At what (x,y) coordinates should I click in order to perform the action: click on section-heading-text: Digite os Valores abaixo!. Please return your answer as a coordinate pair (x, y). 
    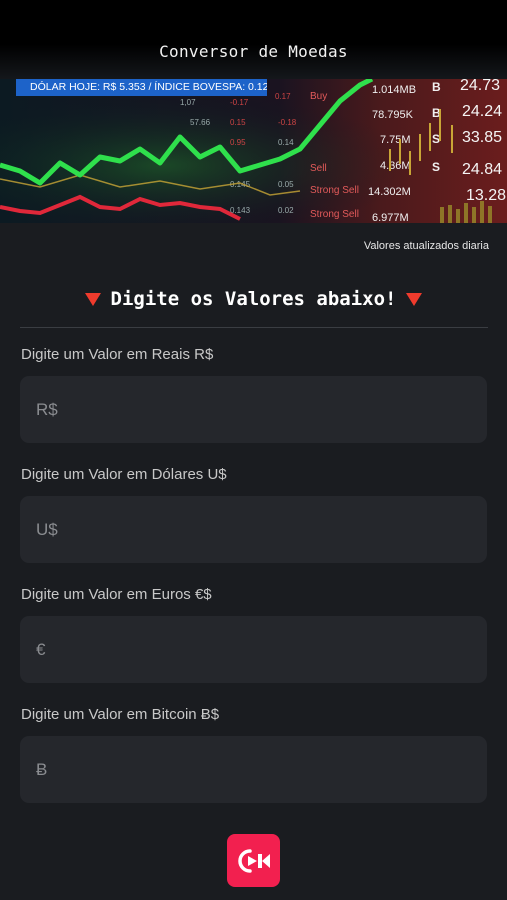
    Looking at the image, I should click on (253, 299).